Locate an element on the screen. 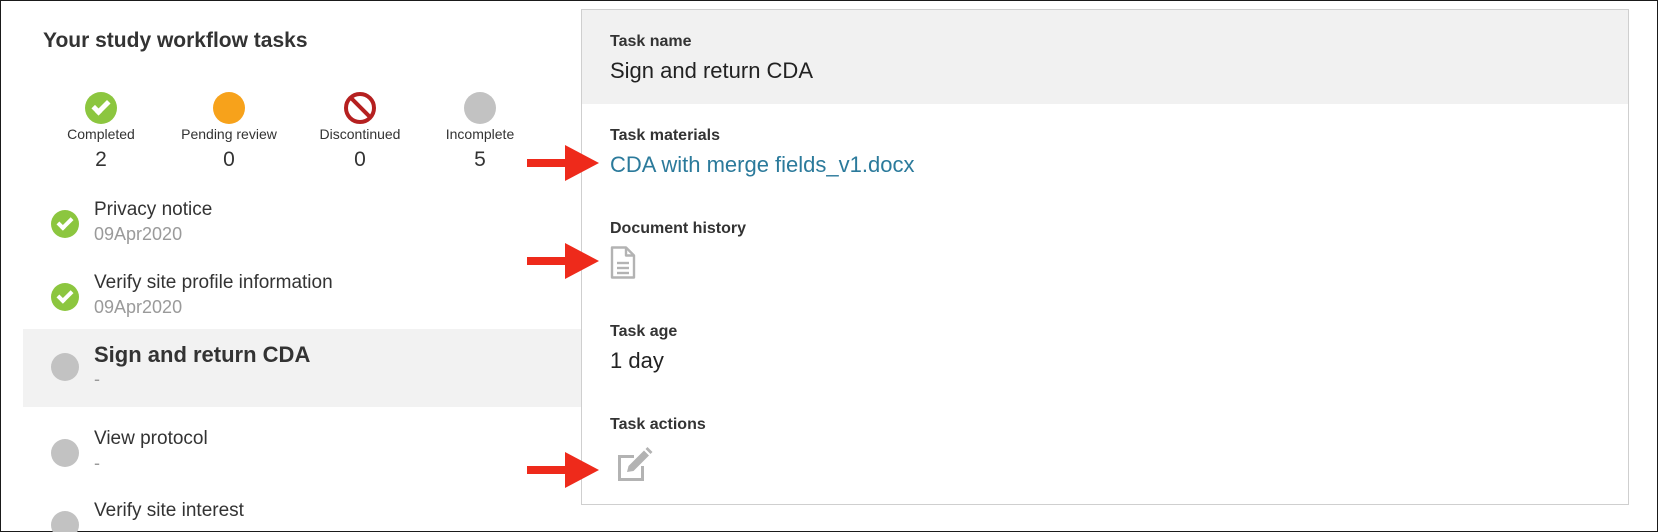 The image size is (1658, 532). stat-label: Pending review is located at coordinates (229, 134).